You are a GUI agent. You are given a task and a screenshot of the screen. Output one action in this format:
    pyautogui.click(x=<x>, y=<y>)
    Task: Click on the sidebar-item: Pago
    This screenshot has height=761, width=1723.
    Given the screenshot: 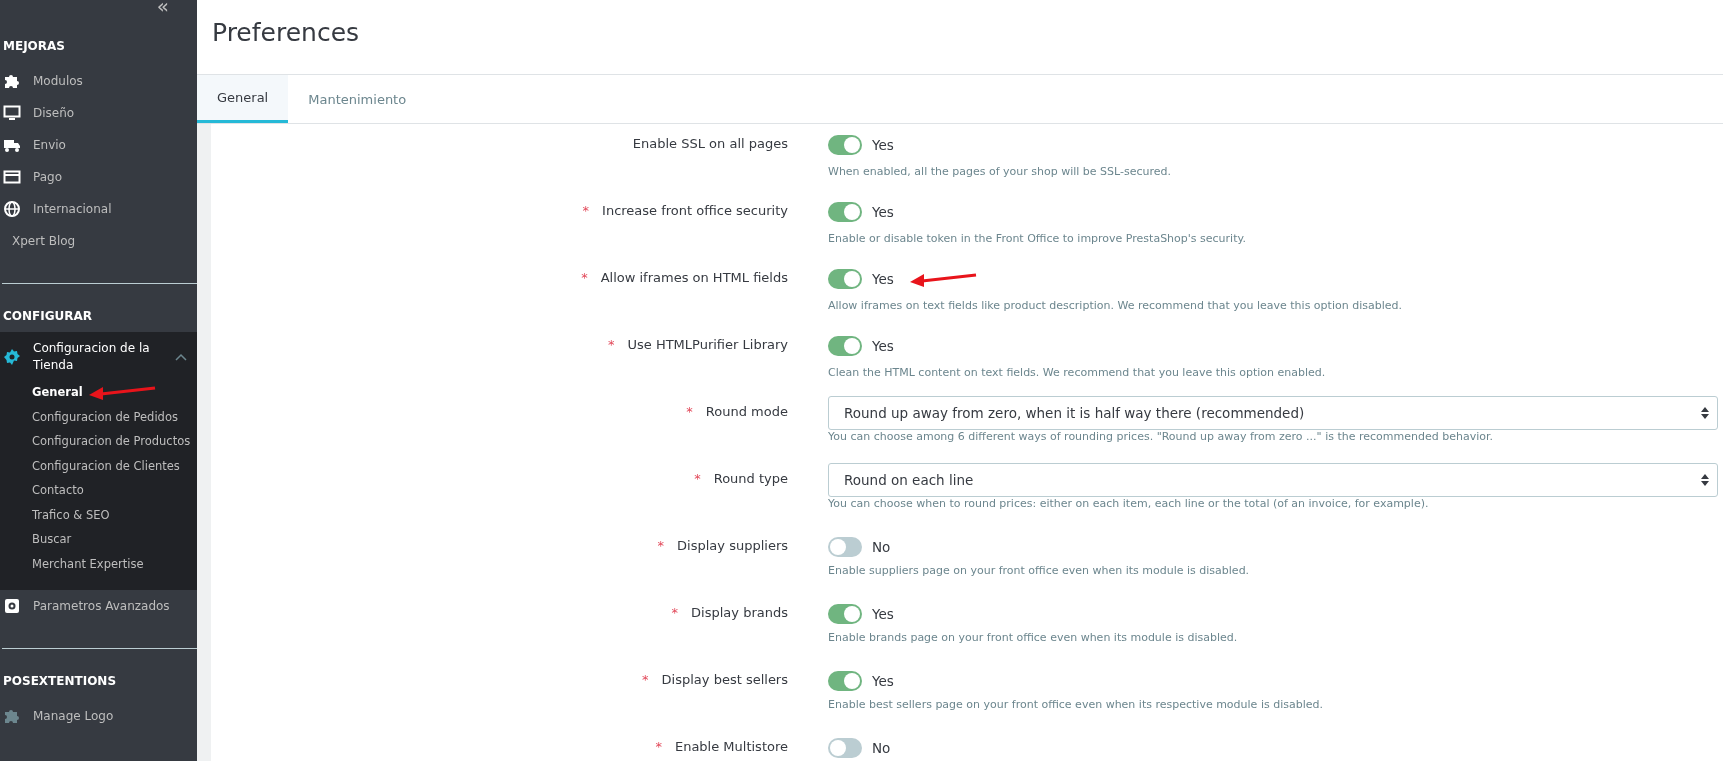 What is the action you would take?
    pyautogui.click(x=47, y=177)
    